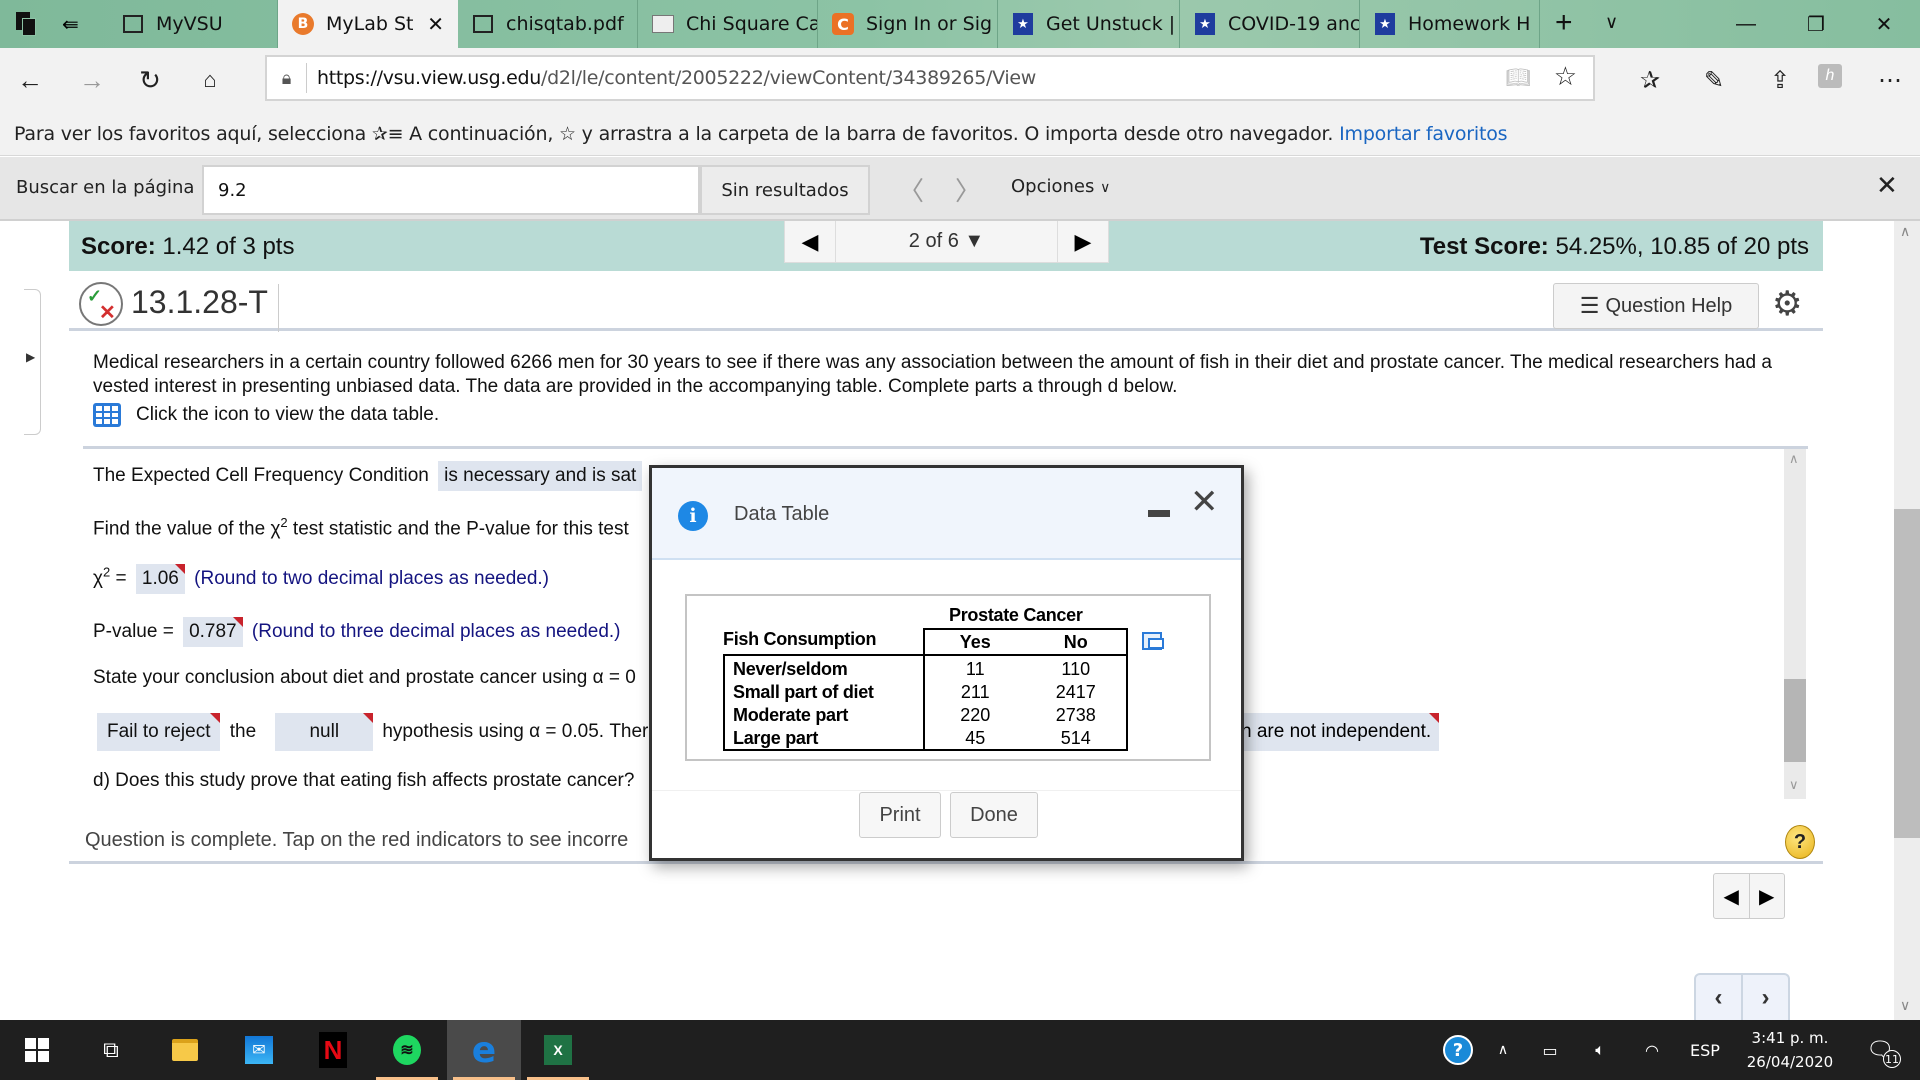 This screenshot has height=1080, width=1920. I want to click on gear-icon: ⚙, so click(1787, 304).